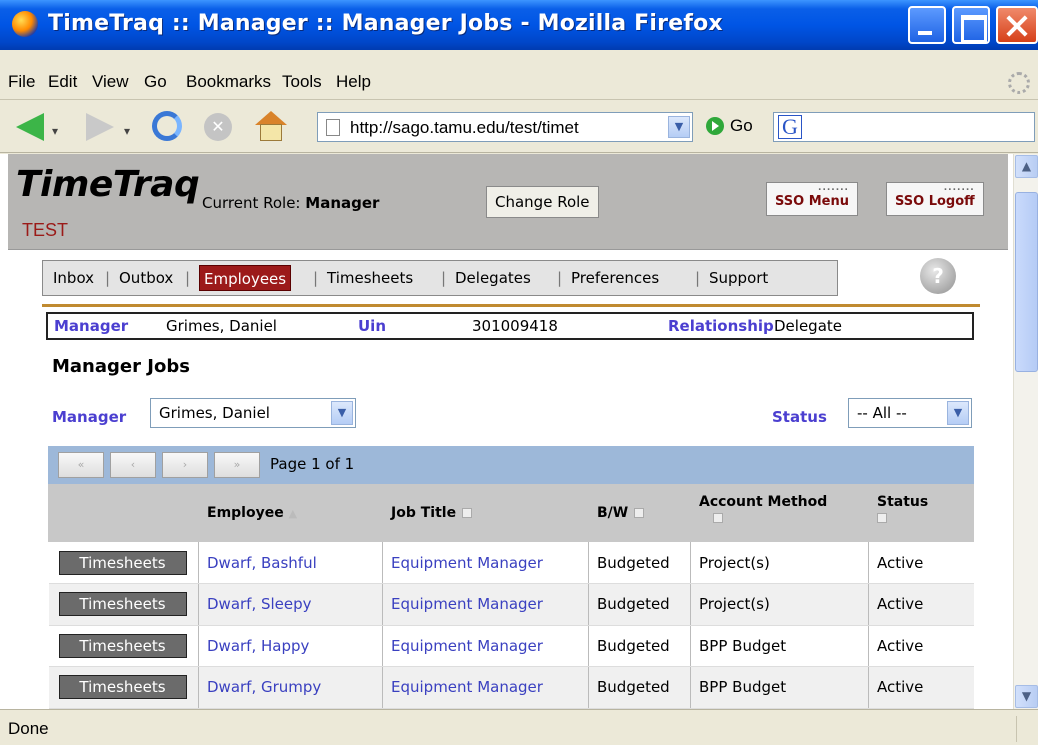  What do you see at coordinates (146, 278) in the screenshot?
I see `tab-outbox: Outbox` at bounding box center [146, 278].